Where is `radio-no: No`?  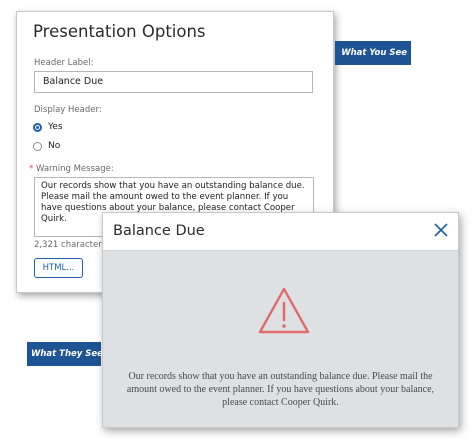 radio-no: No is located at coordinates (46, 146).